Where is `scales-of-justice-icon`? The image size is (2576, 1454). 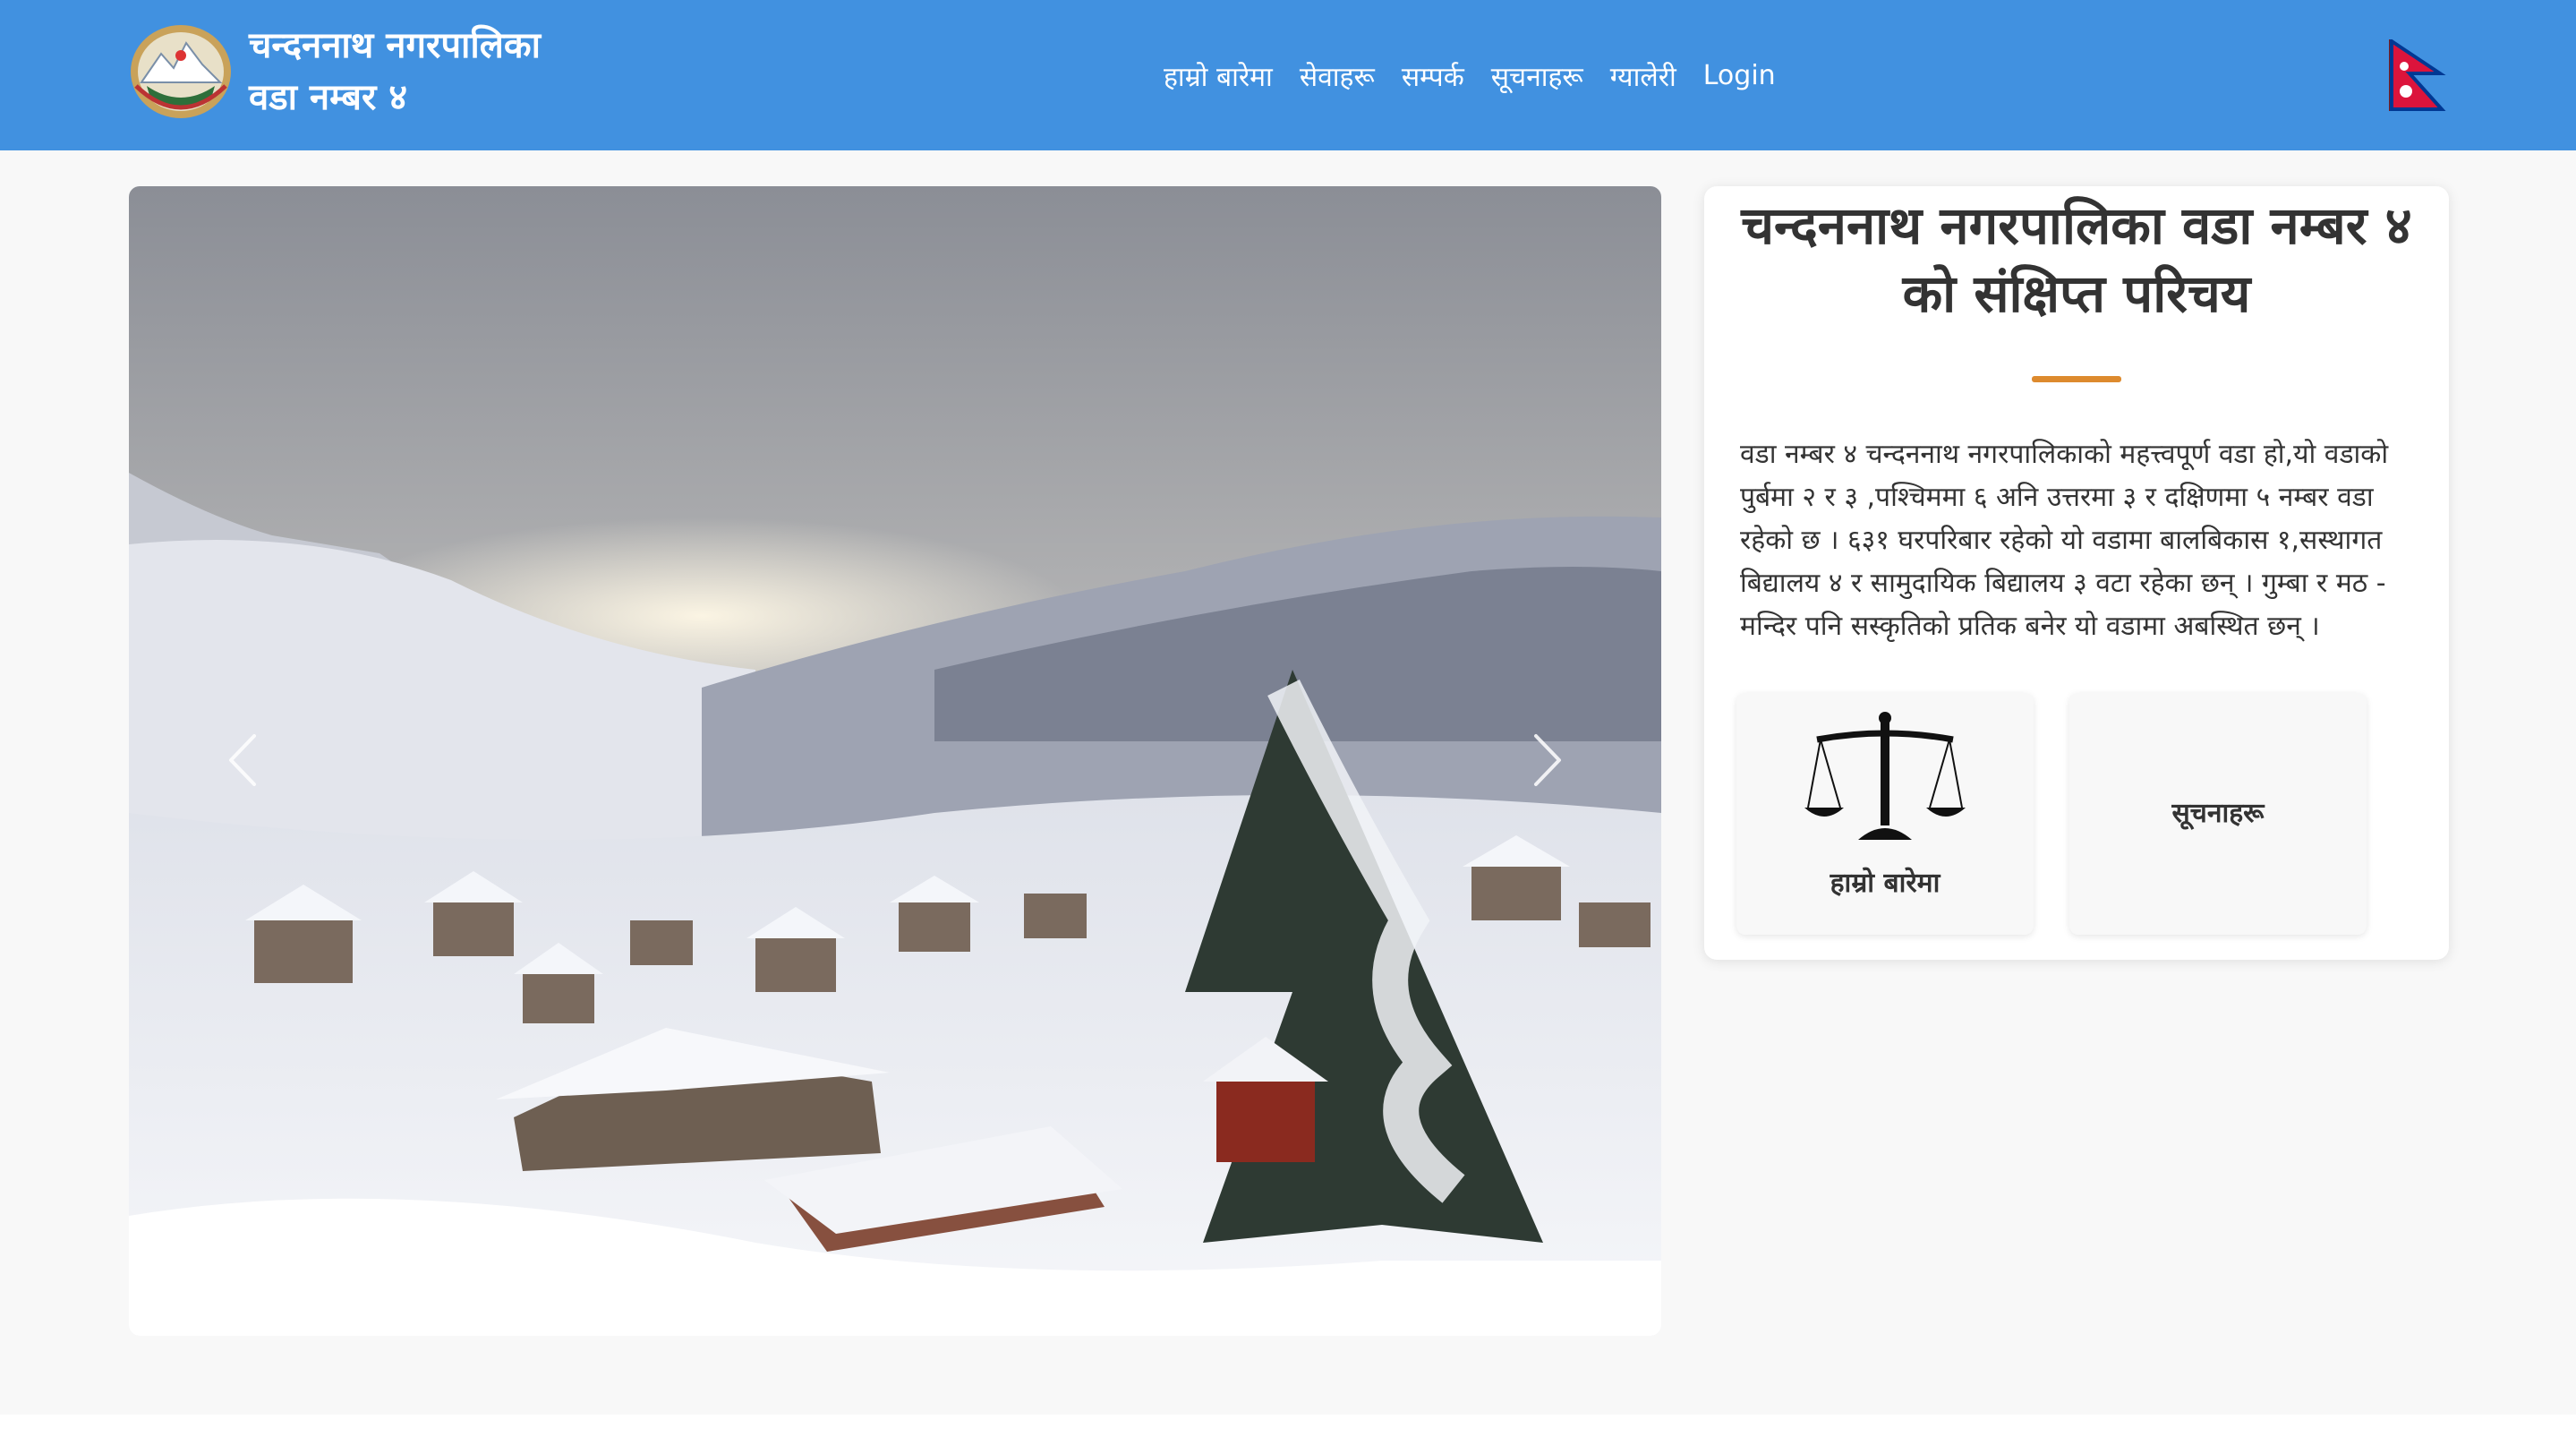
scales-of-justice-icon is located at coordinates (1885, 776).